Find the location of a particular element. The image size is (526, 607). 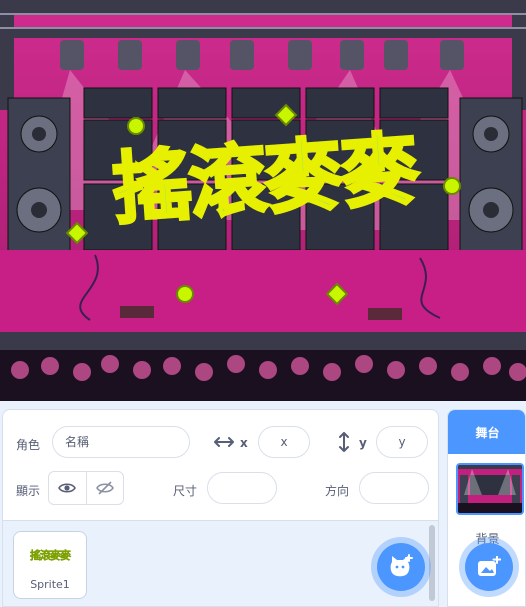

y-label: y is located at coordinates (363, 443).